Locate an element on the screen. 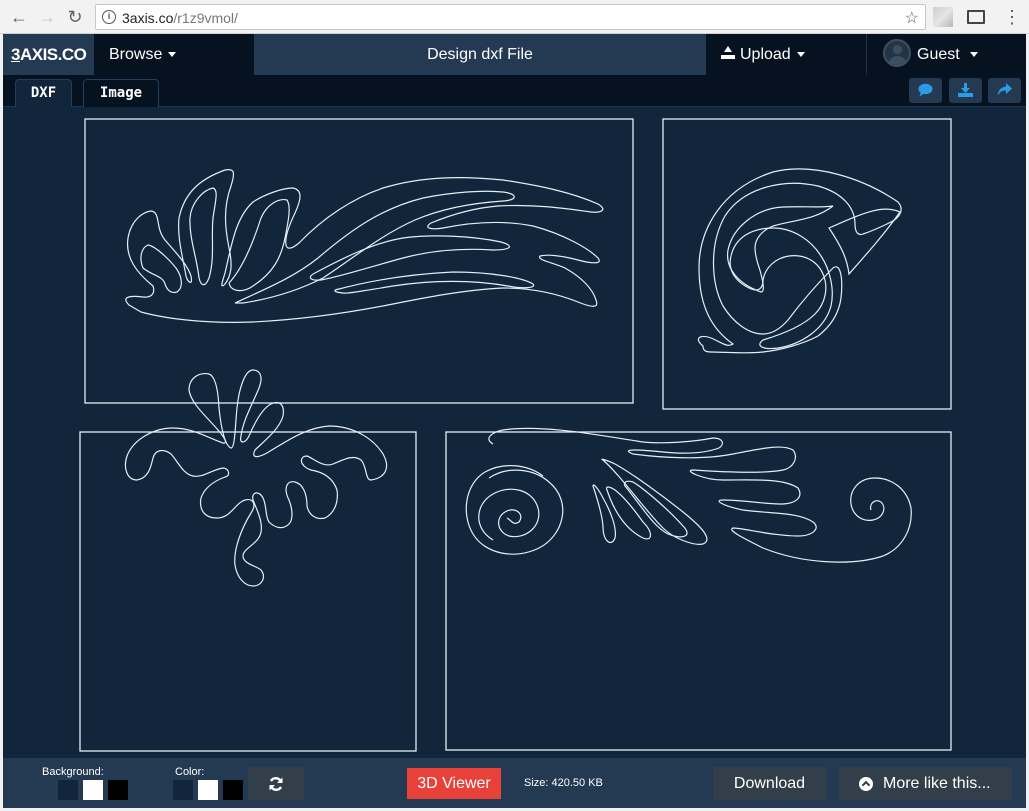 The height and width of the screenshot is (811, 1029). download-icon is located at coordinates (965, 90).